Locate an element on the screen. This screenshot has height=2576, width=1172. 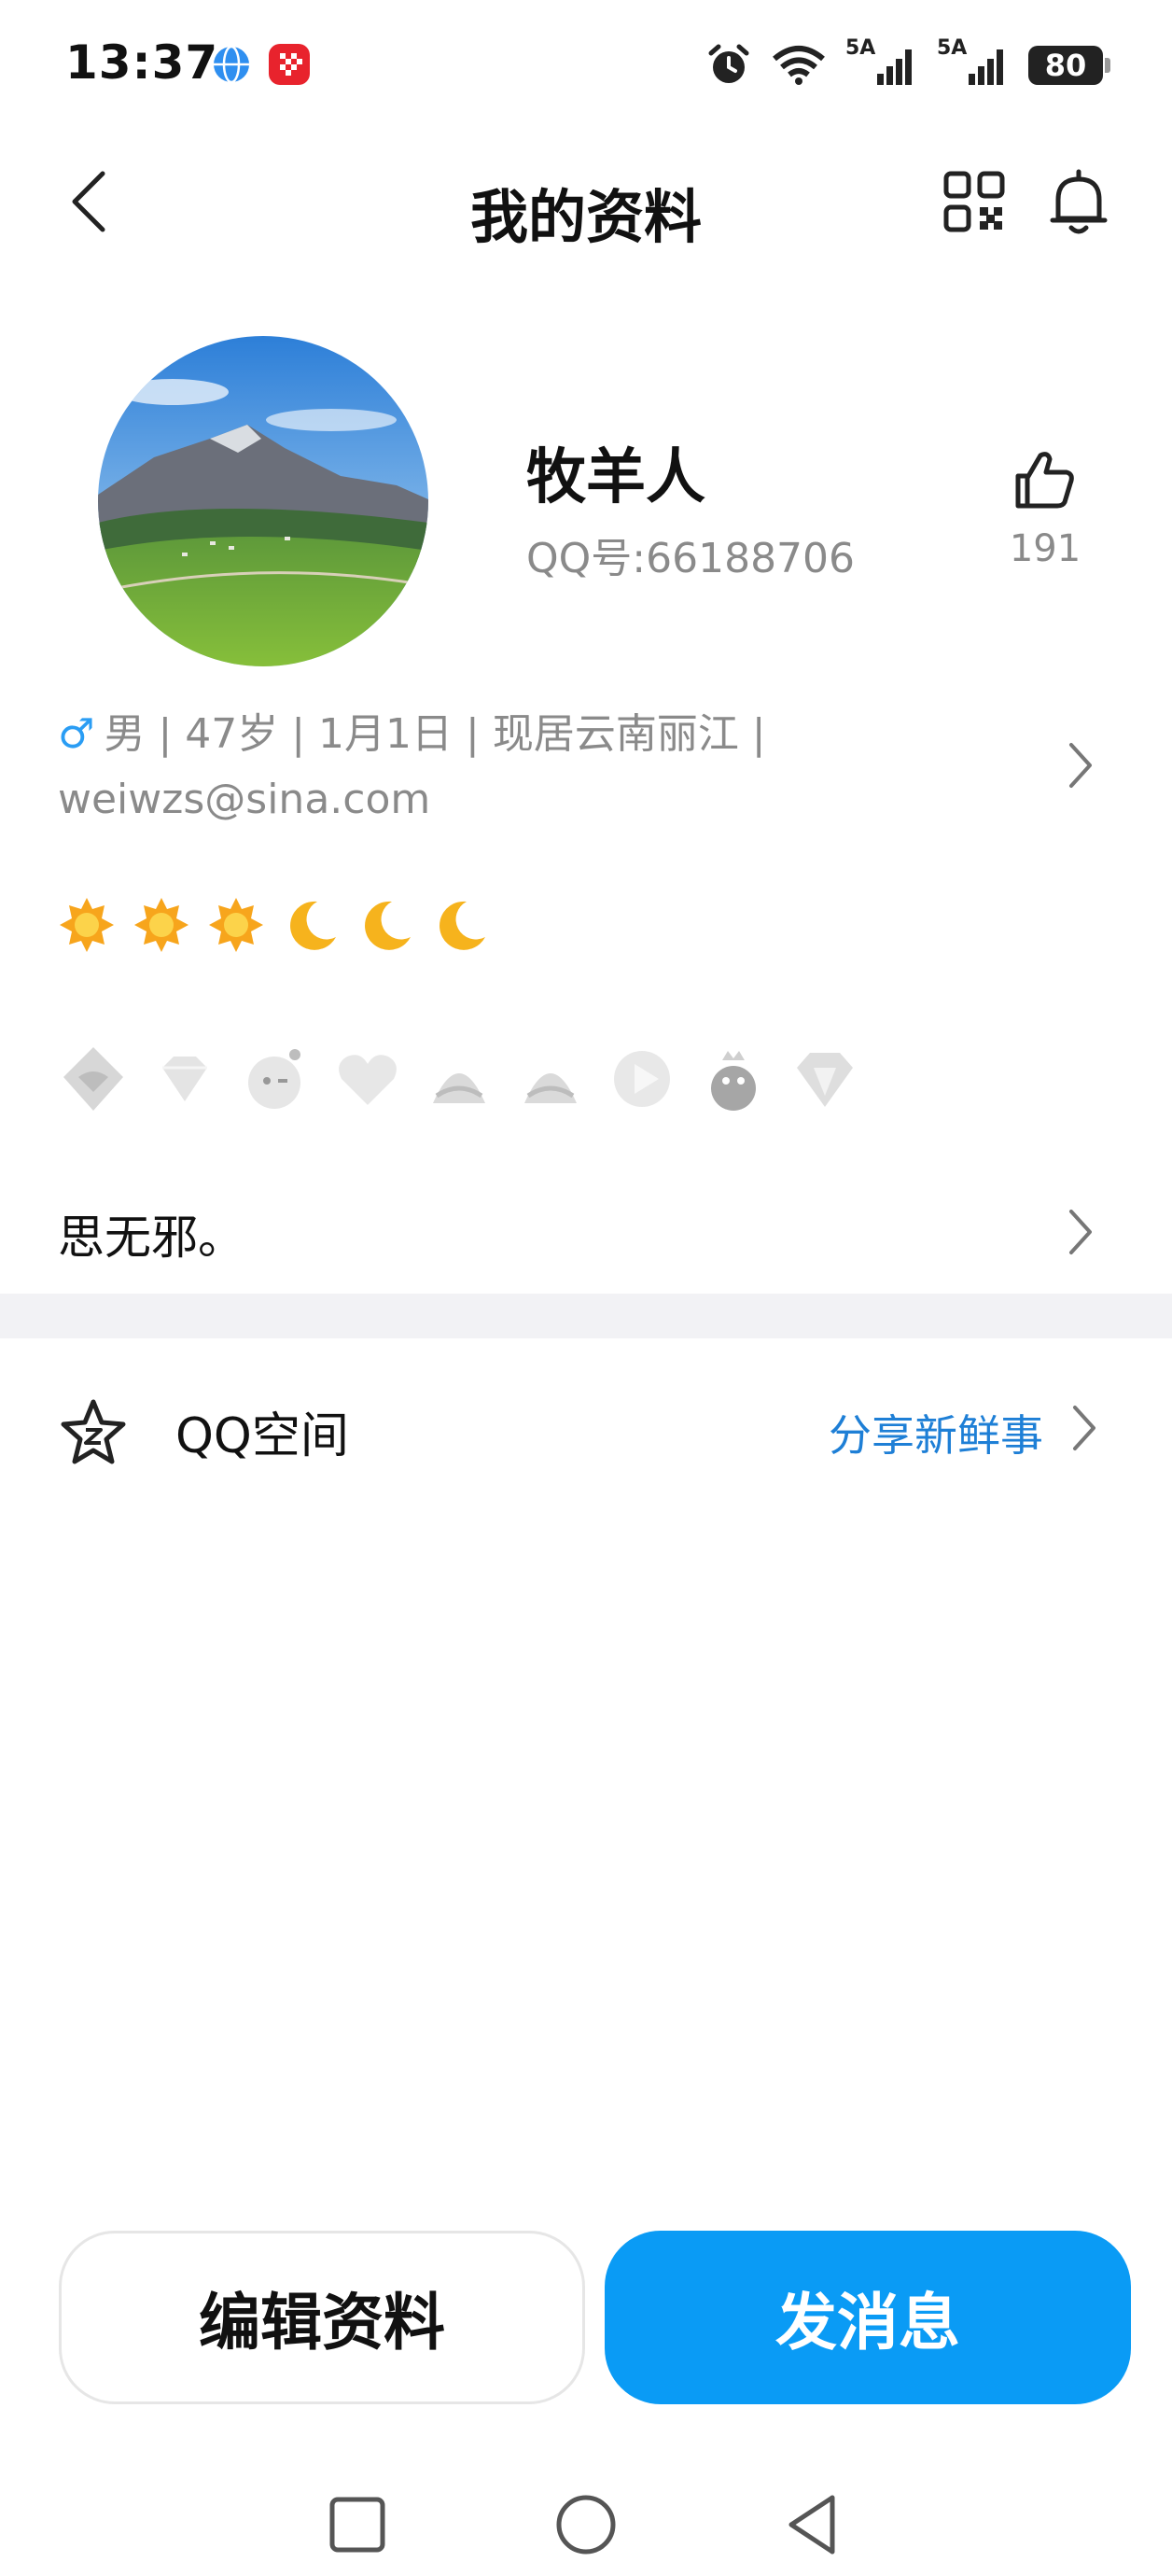
qzone-chevron-right-icon is located at coordinates (1084, 1428).